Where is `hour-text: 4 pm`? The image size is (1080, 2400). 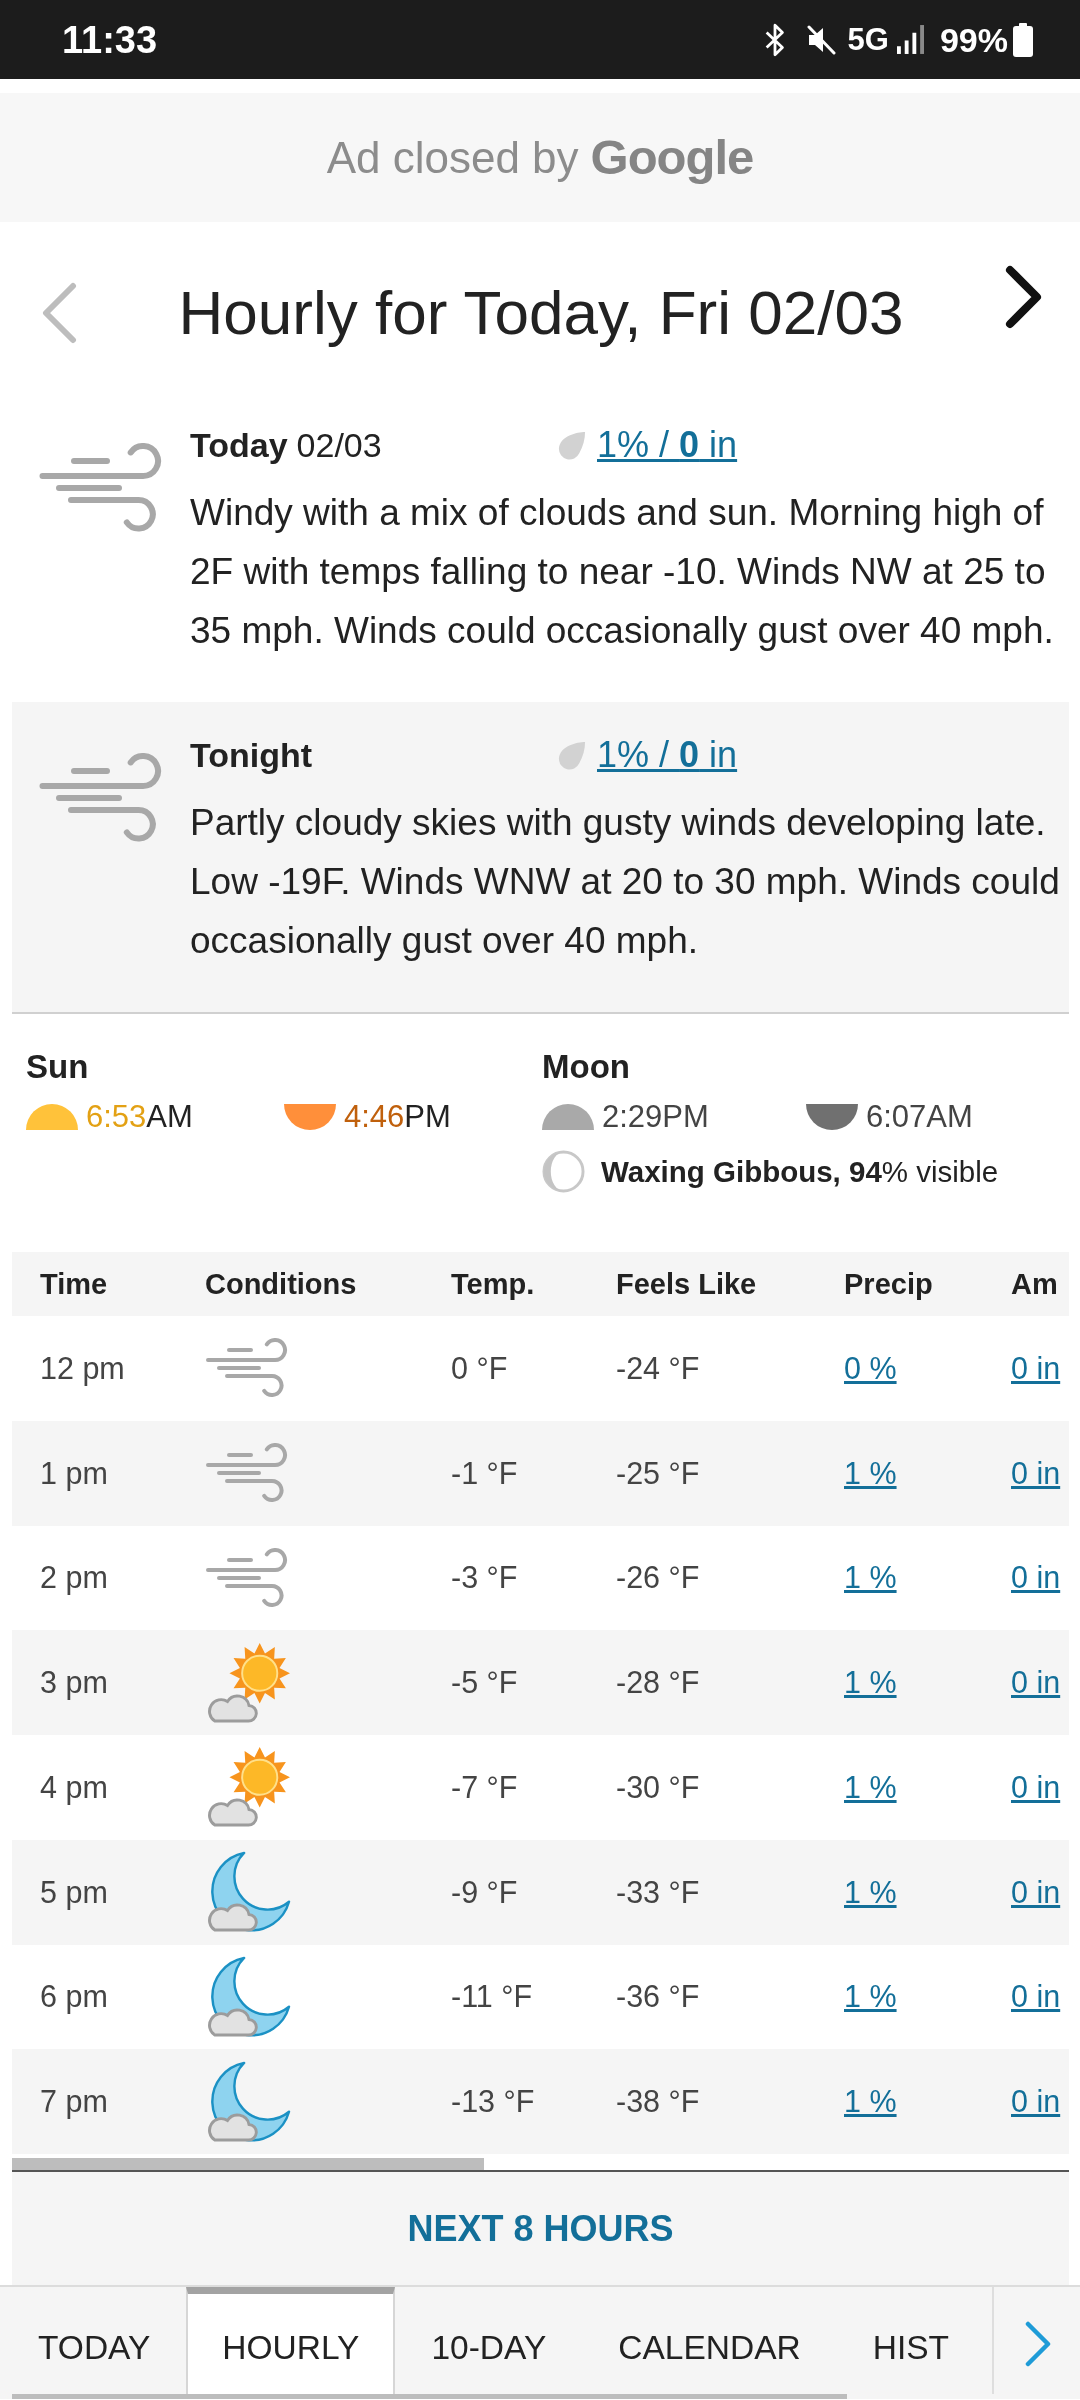 hour-text: 4 pm is located at coordinates (74, 1786).